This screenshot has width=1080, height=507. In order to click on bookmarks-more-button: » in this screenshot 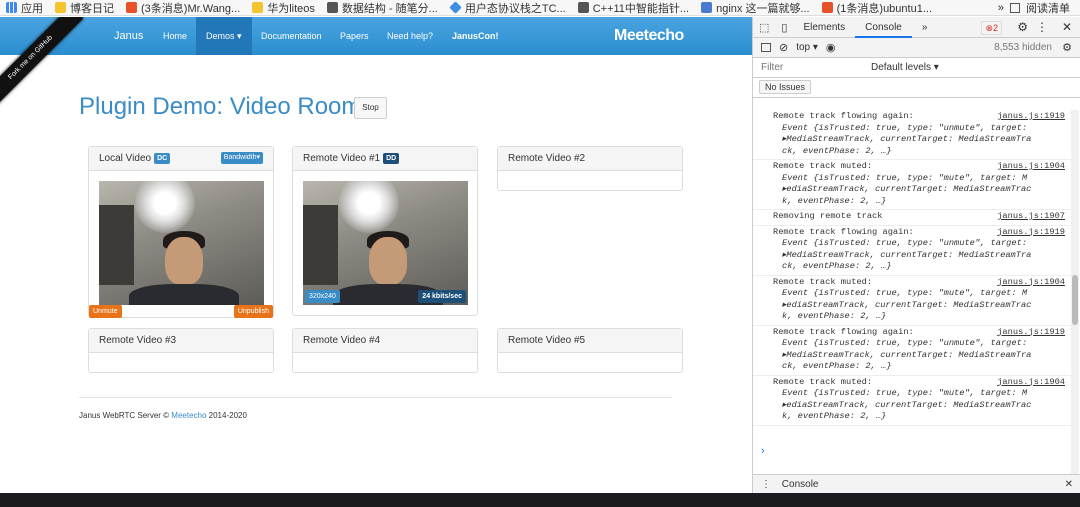, I will do `click(1001, 8)`.